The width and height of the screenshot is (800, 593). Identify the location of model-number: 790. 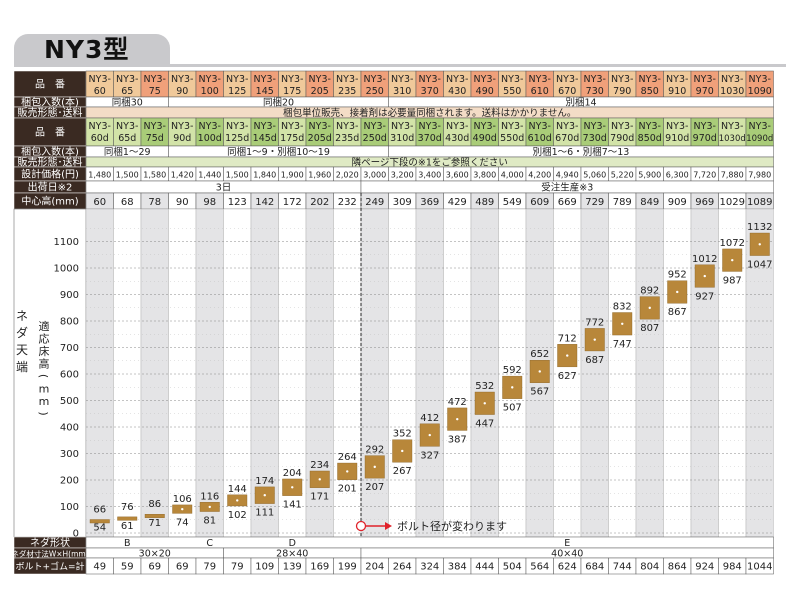
(622, 91).